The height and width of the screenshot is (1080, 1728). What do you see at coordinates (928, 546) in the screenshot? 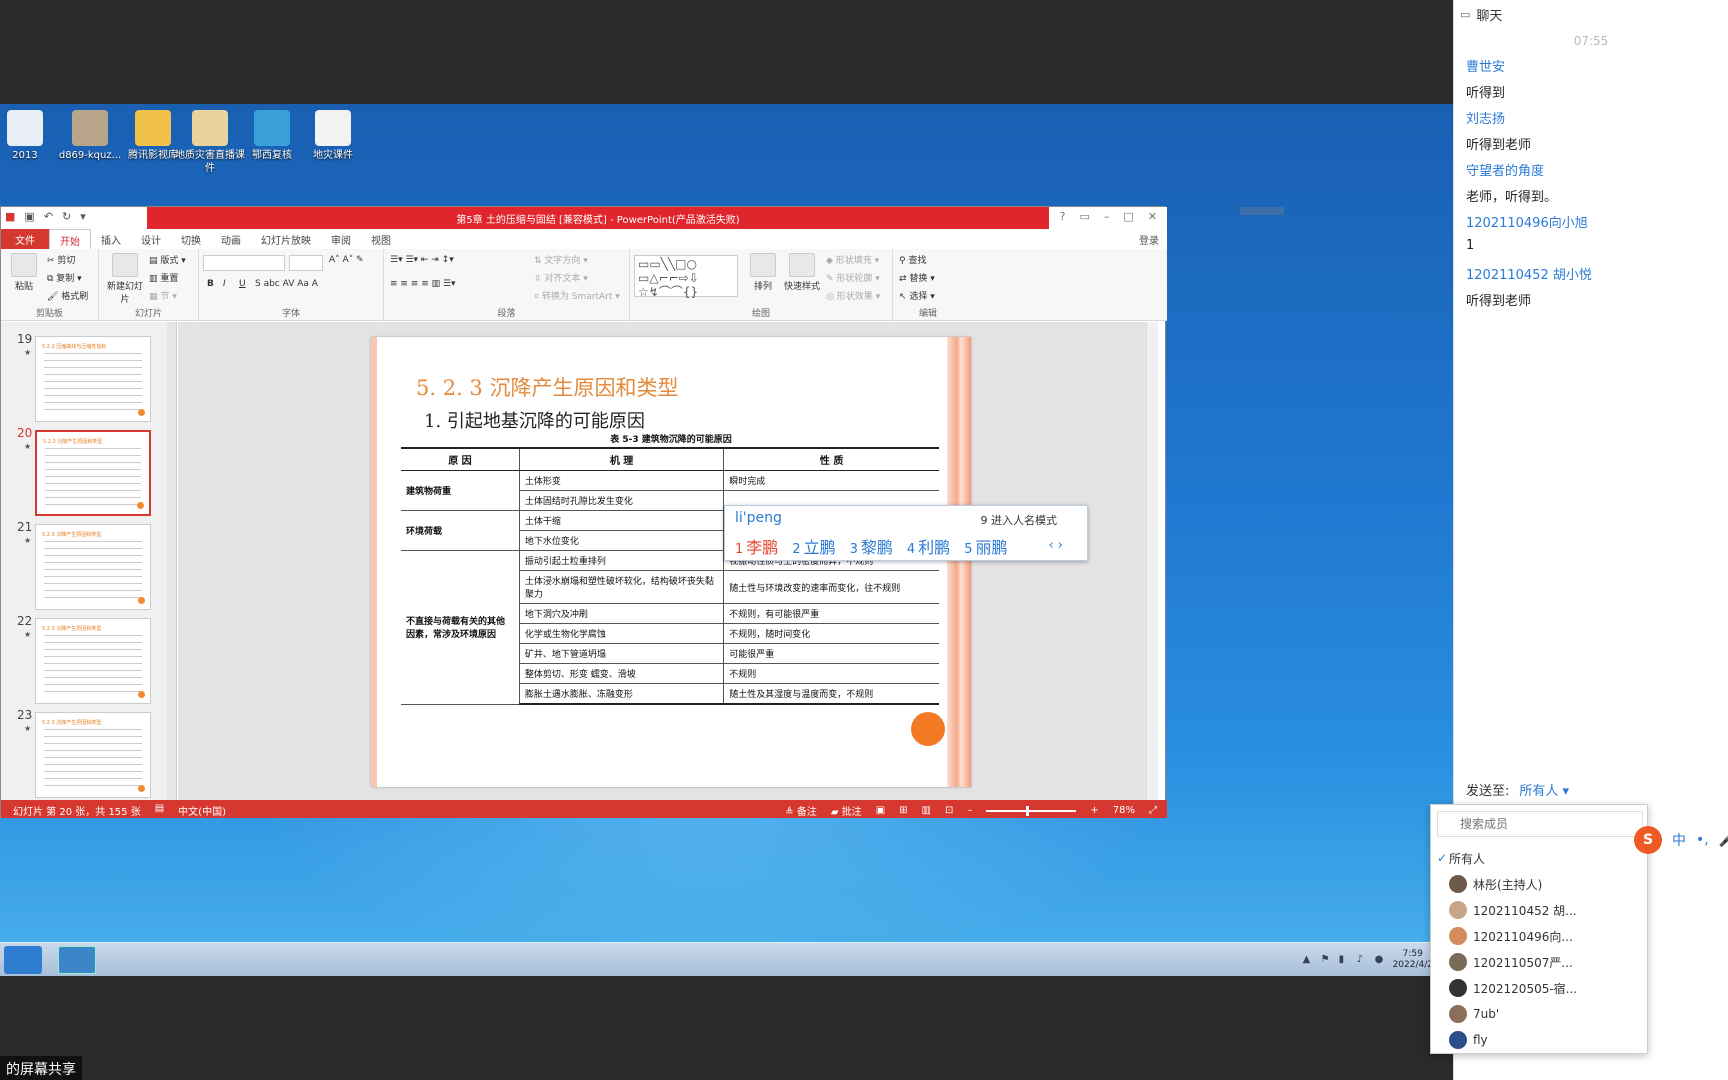
I see `ime-candidate: 4 利鹏` at bounding box center [928, 546].